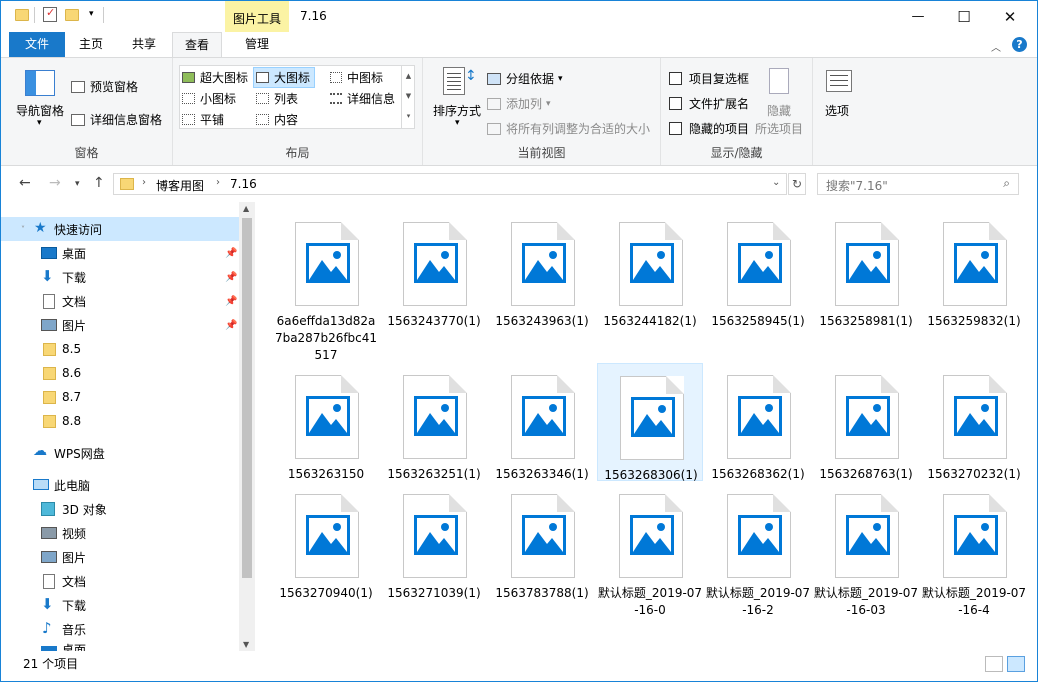  What do you see at coordinates (1031, 426) in the screenshot?
I see `file-view-scrollbar` at bounding box center [1031, 426].